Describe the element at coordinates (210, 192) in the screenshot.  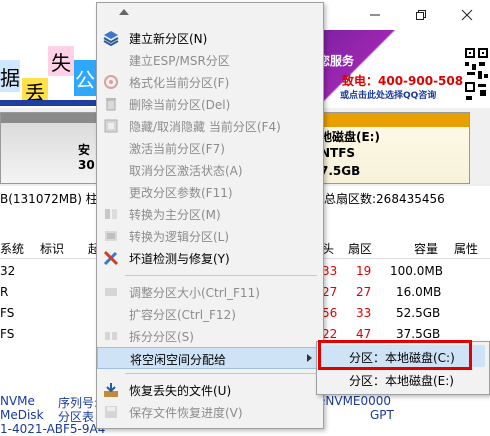
I see `menu-item-change-params: 更改分区参数(F11)` at that location.